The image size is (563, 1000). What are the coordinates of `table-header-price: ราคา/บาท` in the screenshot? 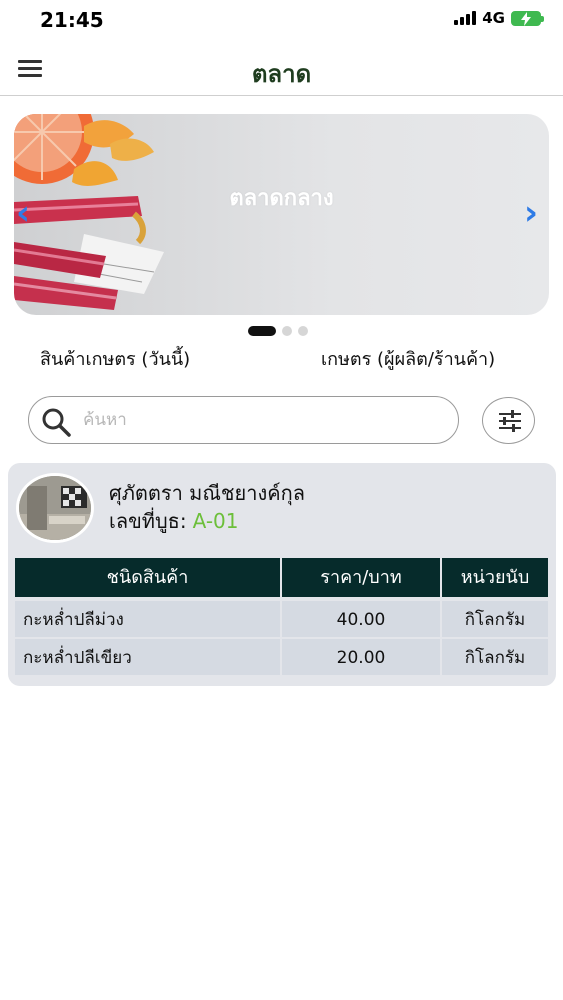 It's located at (361, 577).